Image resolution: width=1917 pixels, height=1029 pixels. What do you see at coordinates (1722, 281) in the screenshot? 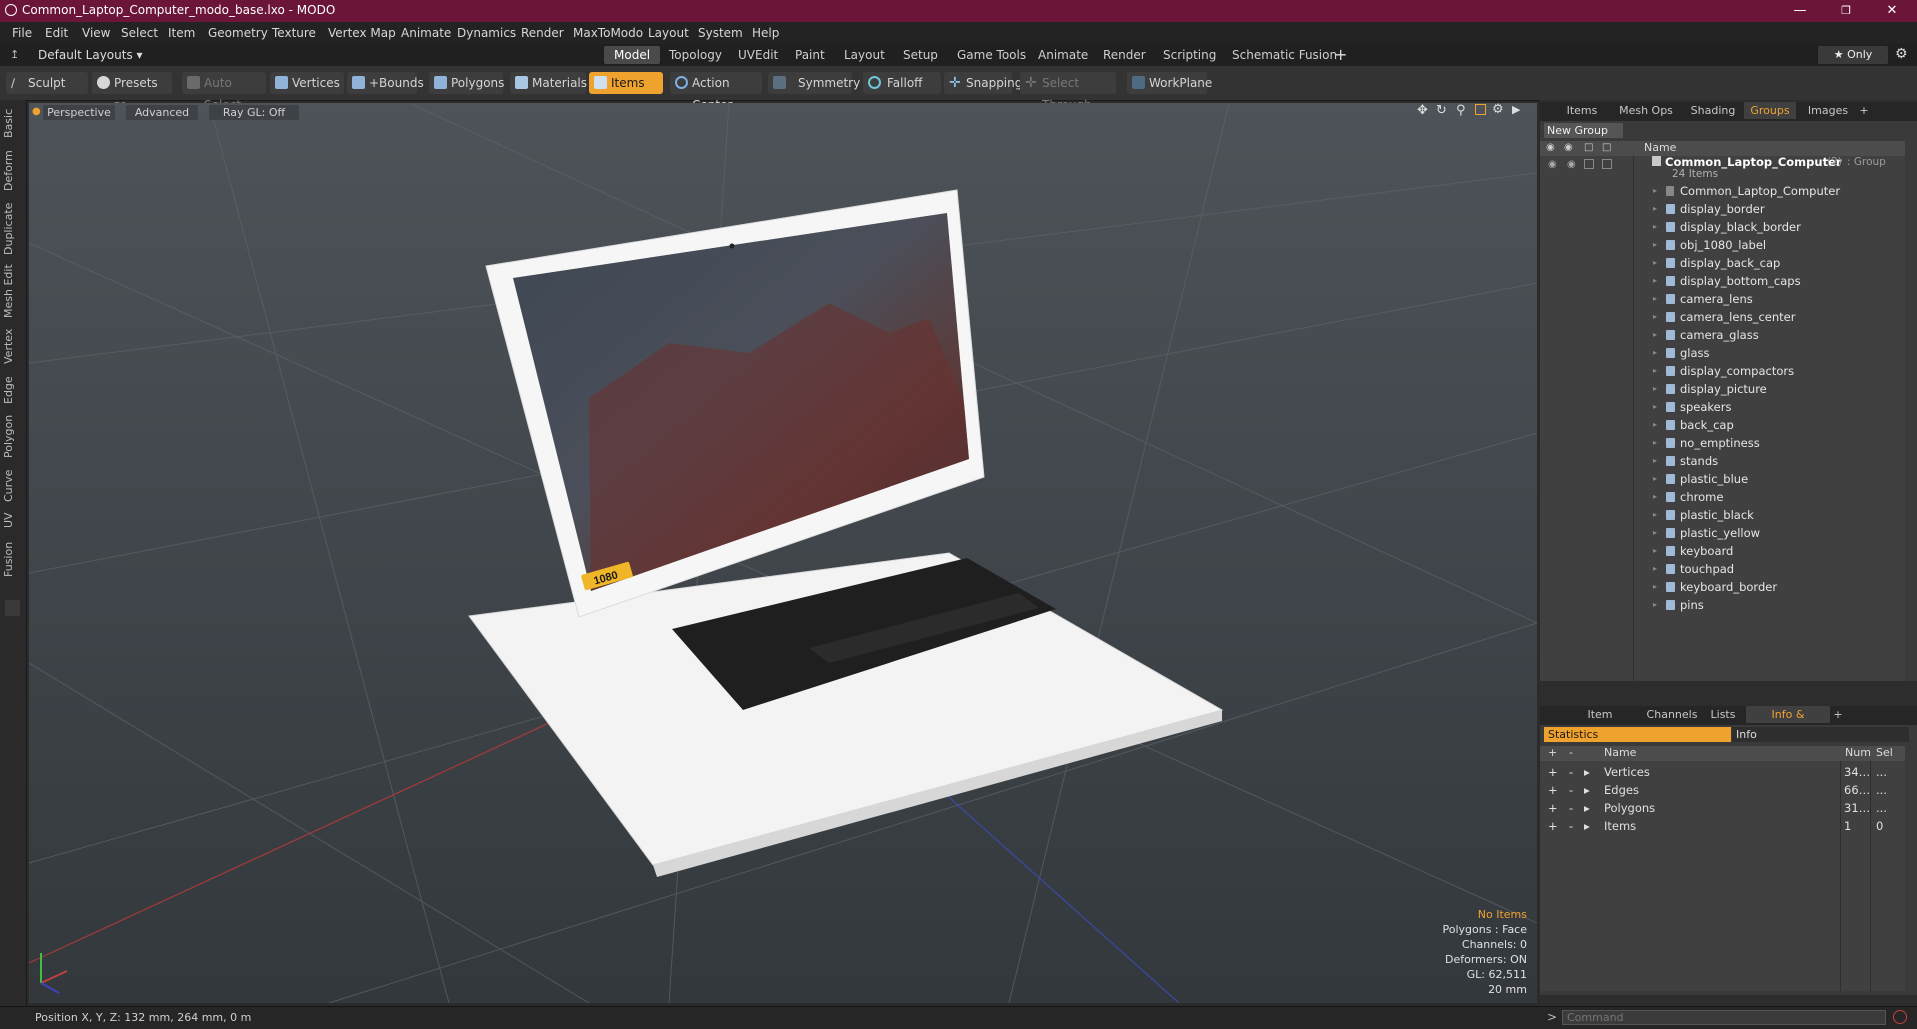
I see `group-item-row: ▸ display_bottom_caps` at bounding box center [1722, 281].